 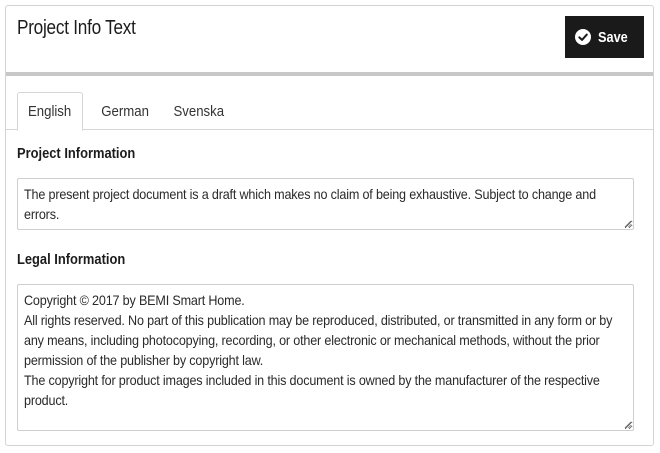 I want to click on save-button-label: Save, so click(x=613, y=37).